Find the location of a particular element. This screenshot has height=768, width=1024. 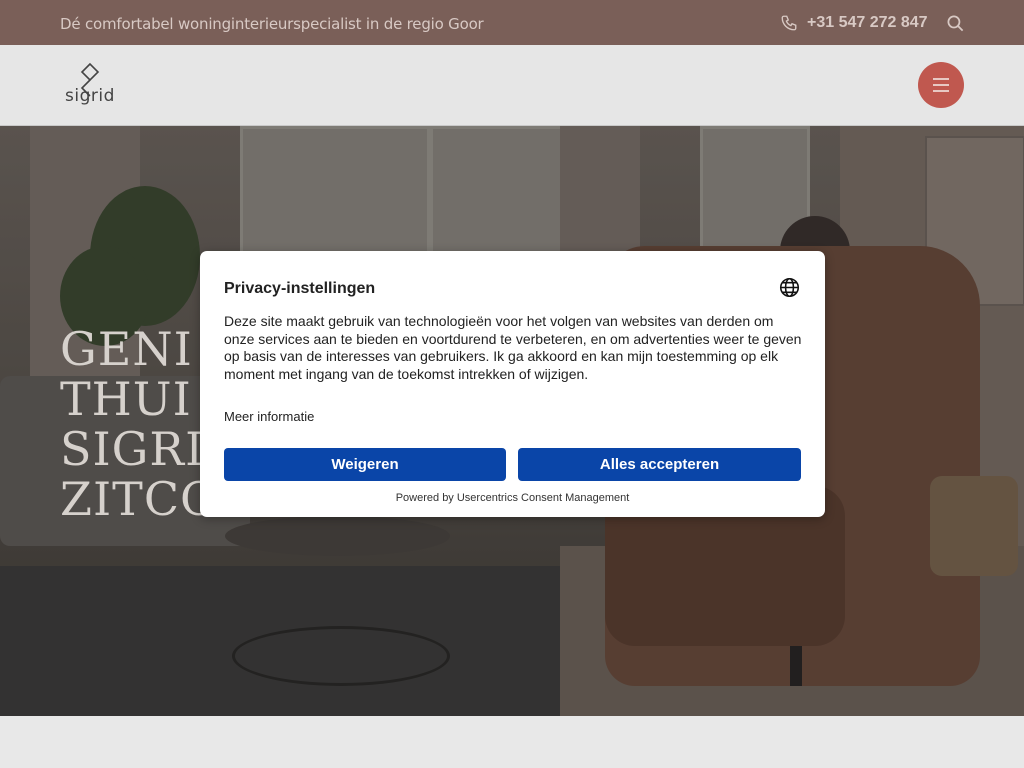

hero-title-line: ZITCO is located at coordinates (139, 499).